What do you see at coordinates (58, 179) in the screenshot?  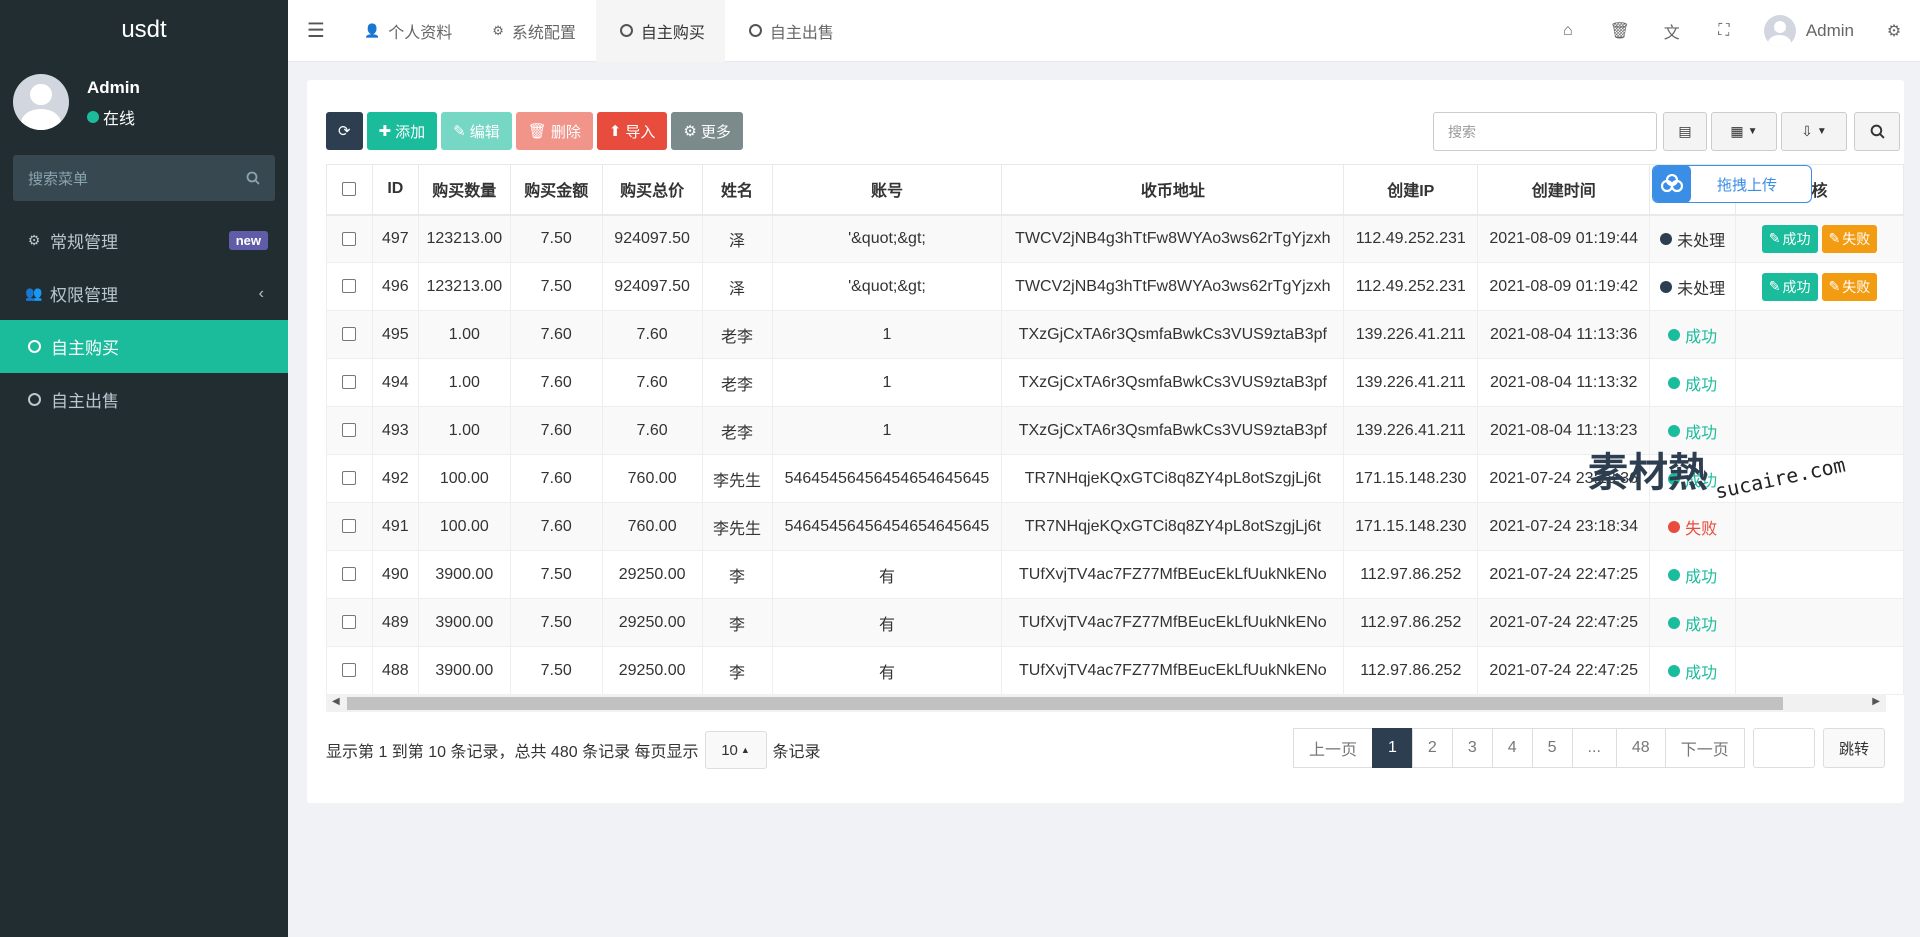 I see `menu-search-placeholder: 搜索菜单` at bounding box center [58, 179].